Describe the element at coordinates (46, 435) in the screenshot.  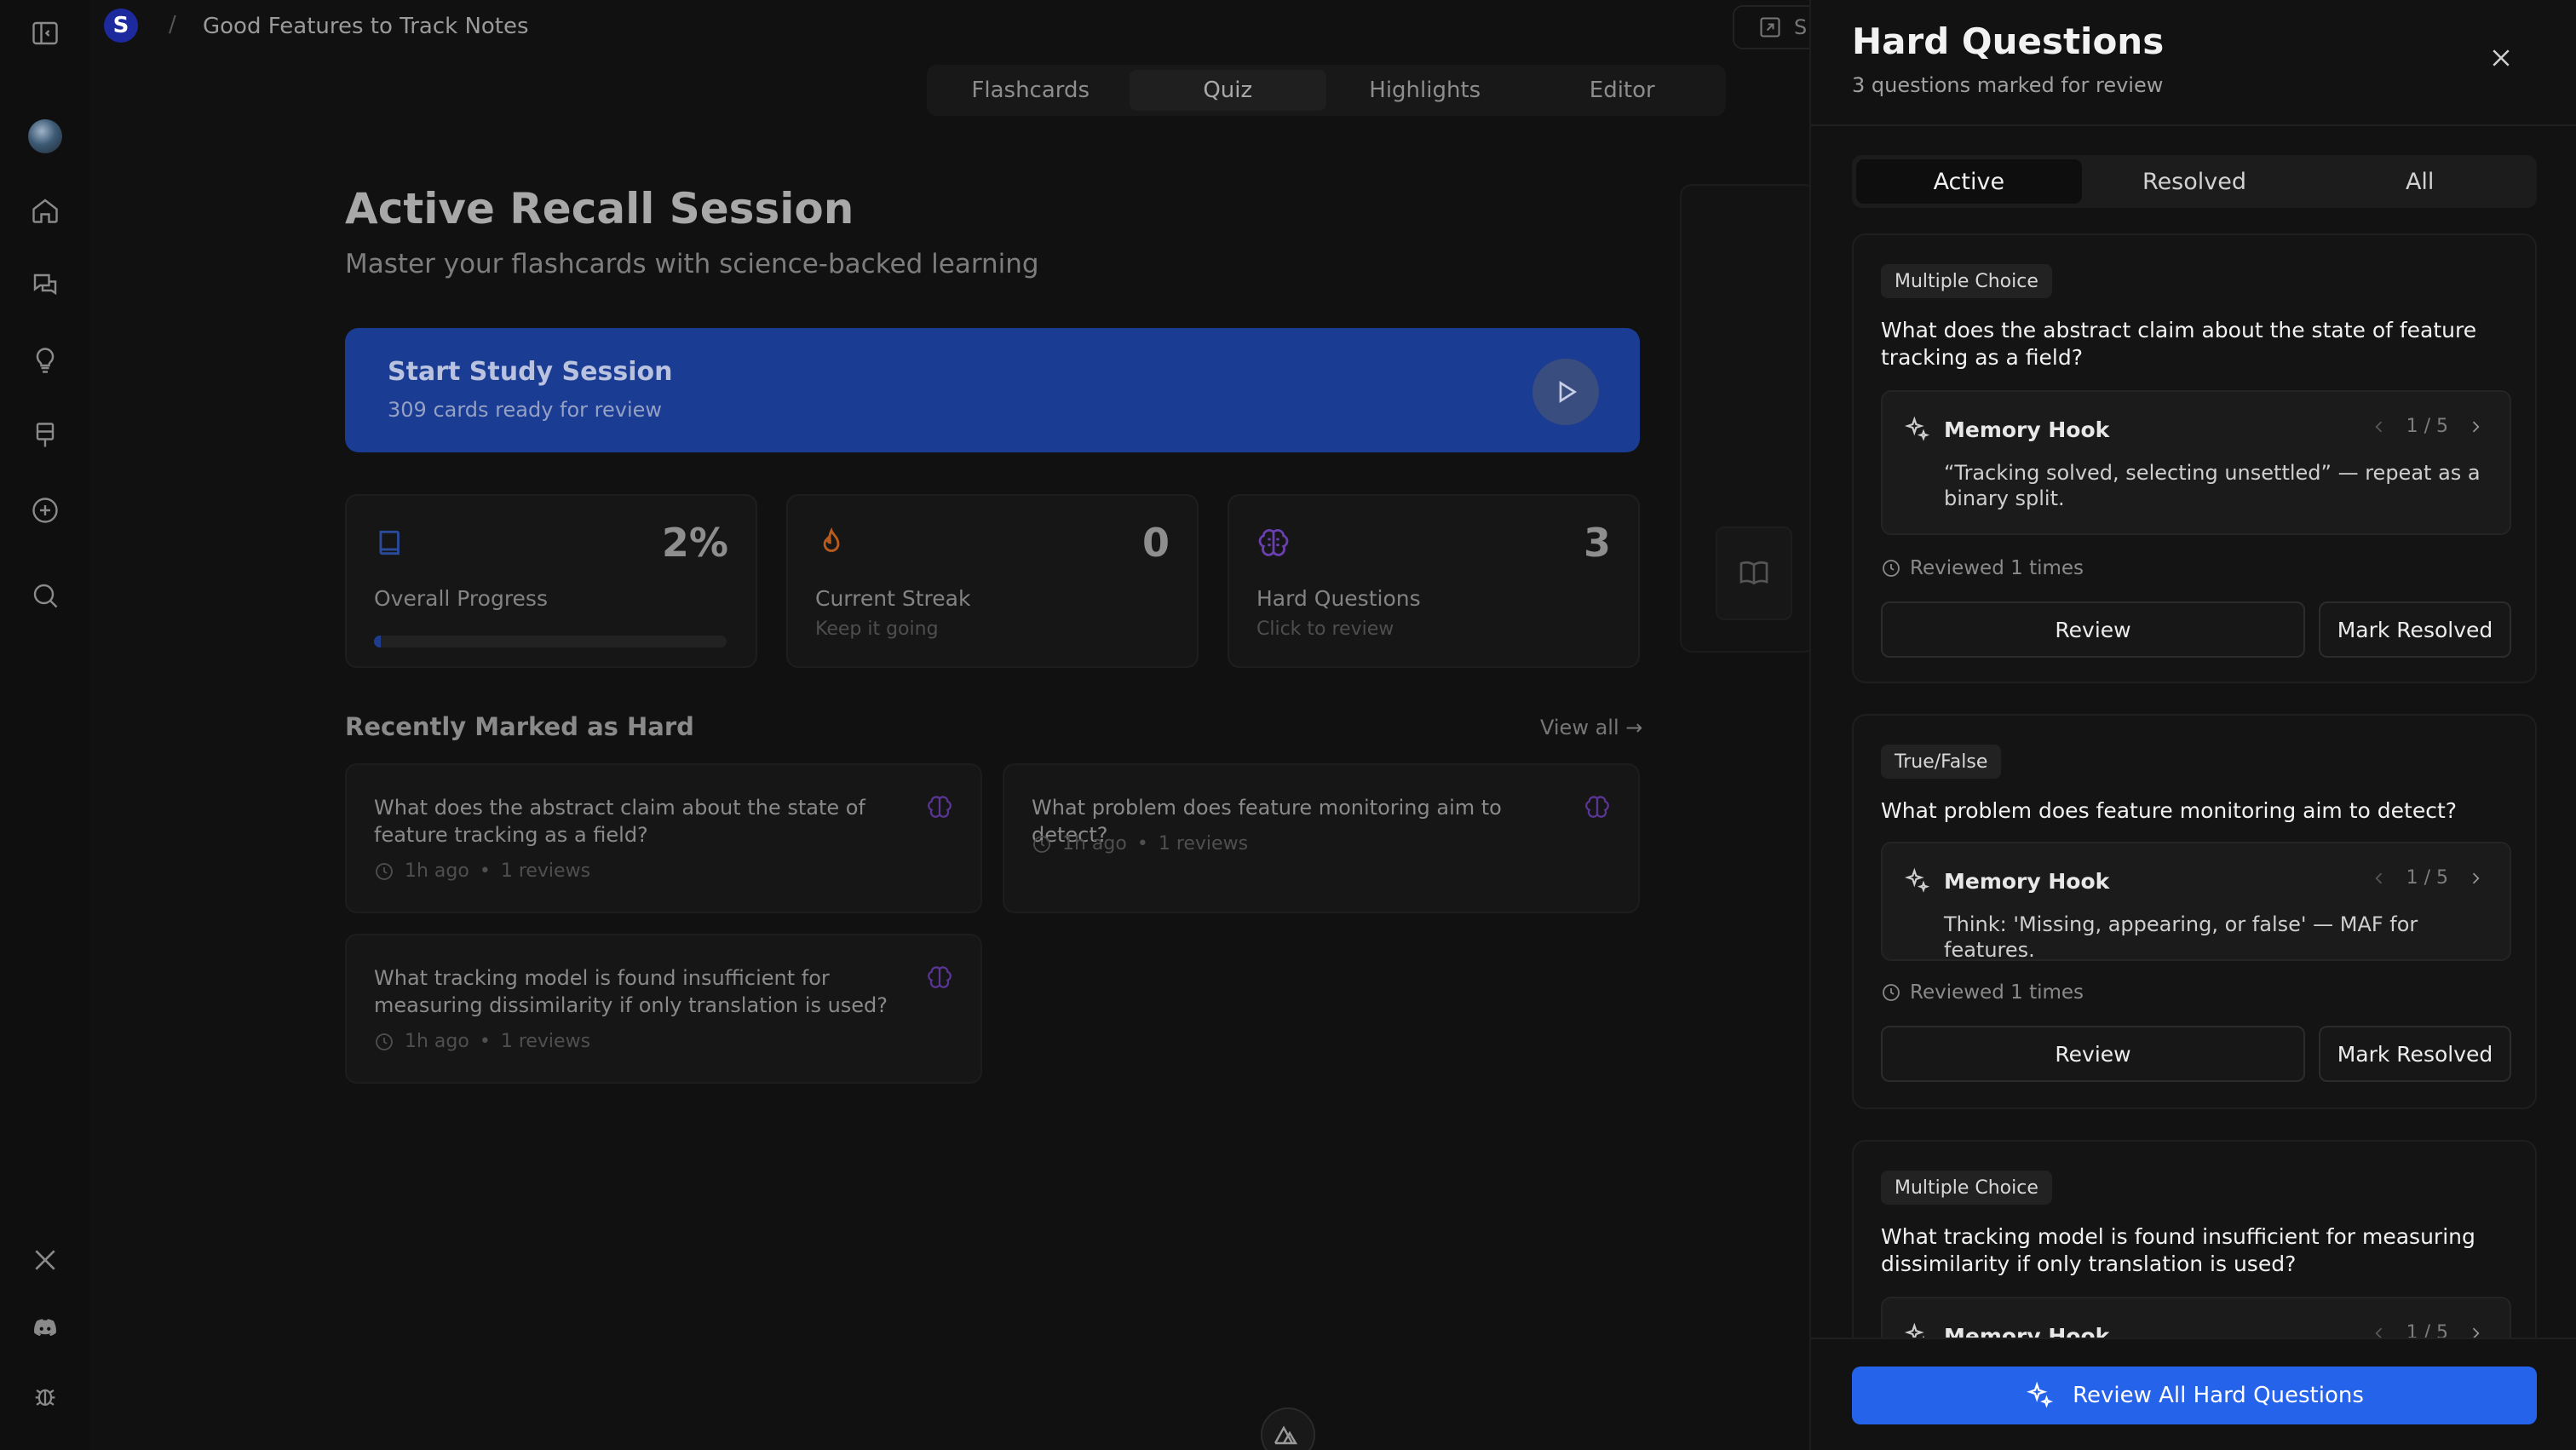
I see `flashcard-icon` at that location.